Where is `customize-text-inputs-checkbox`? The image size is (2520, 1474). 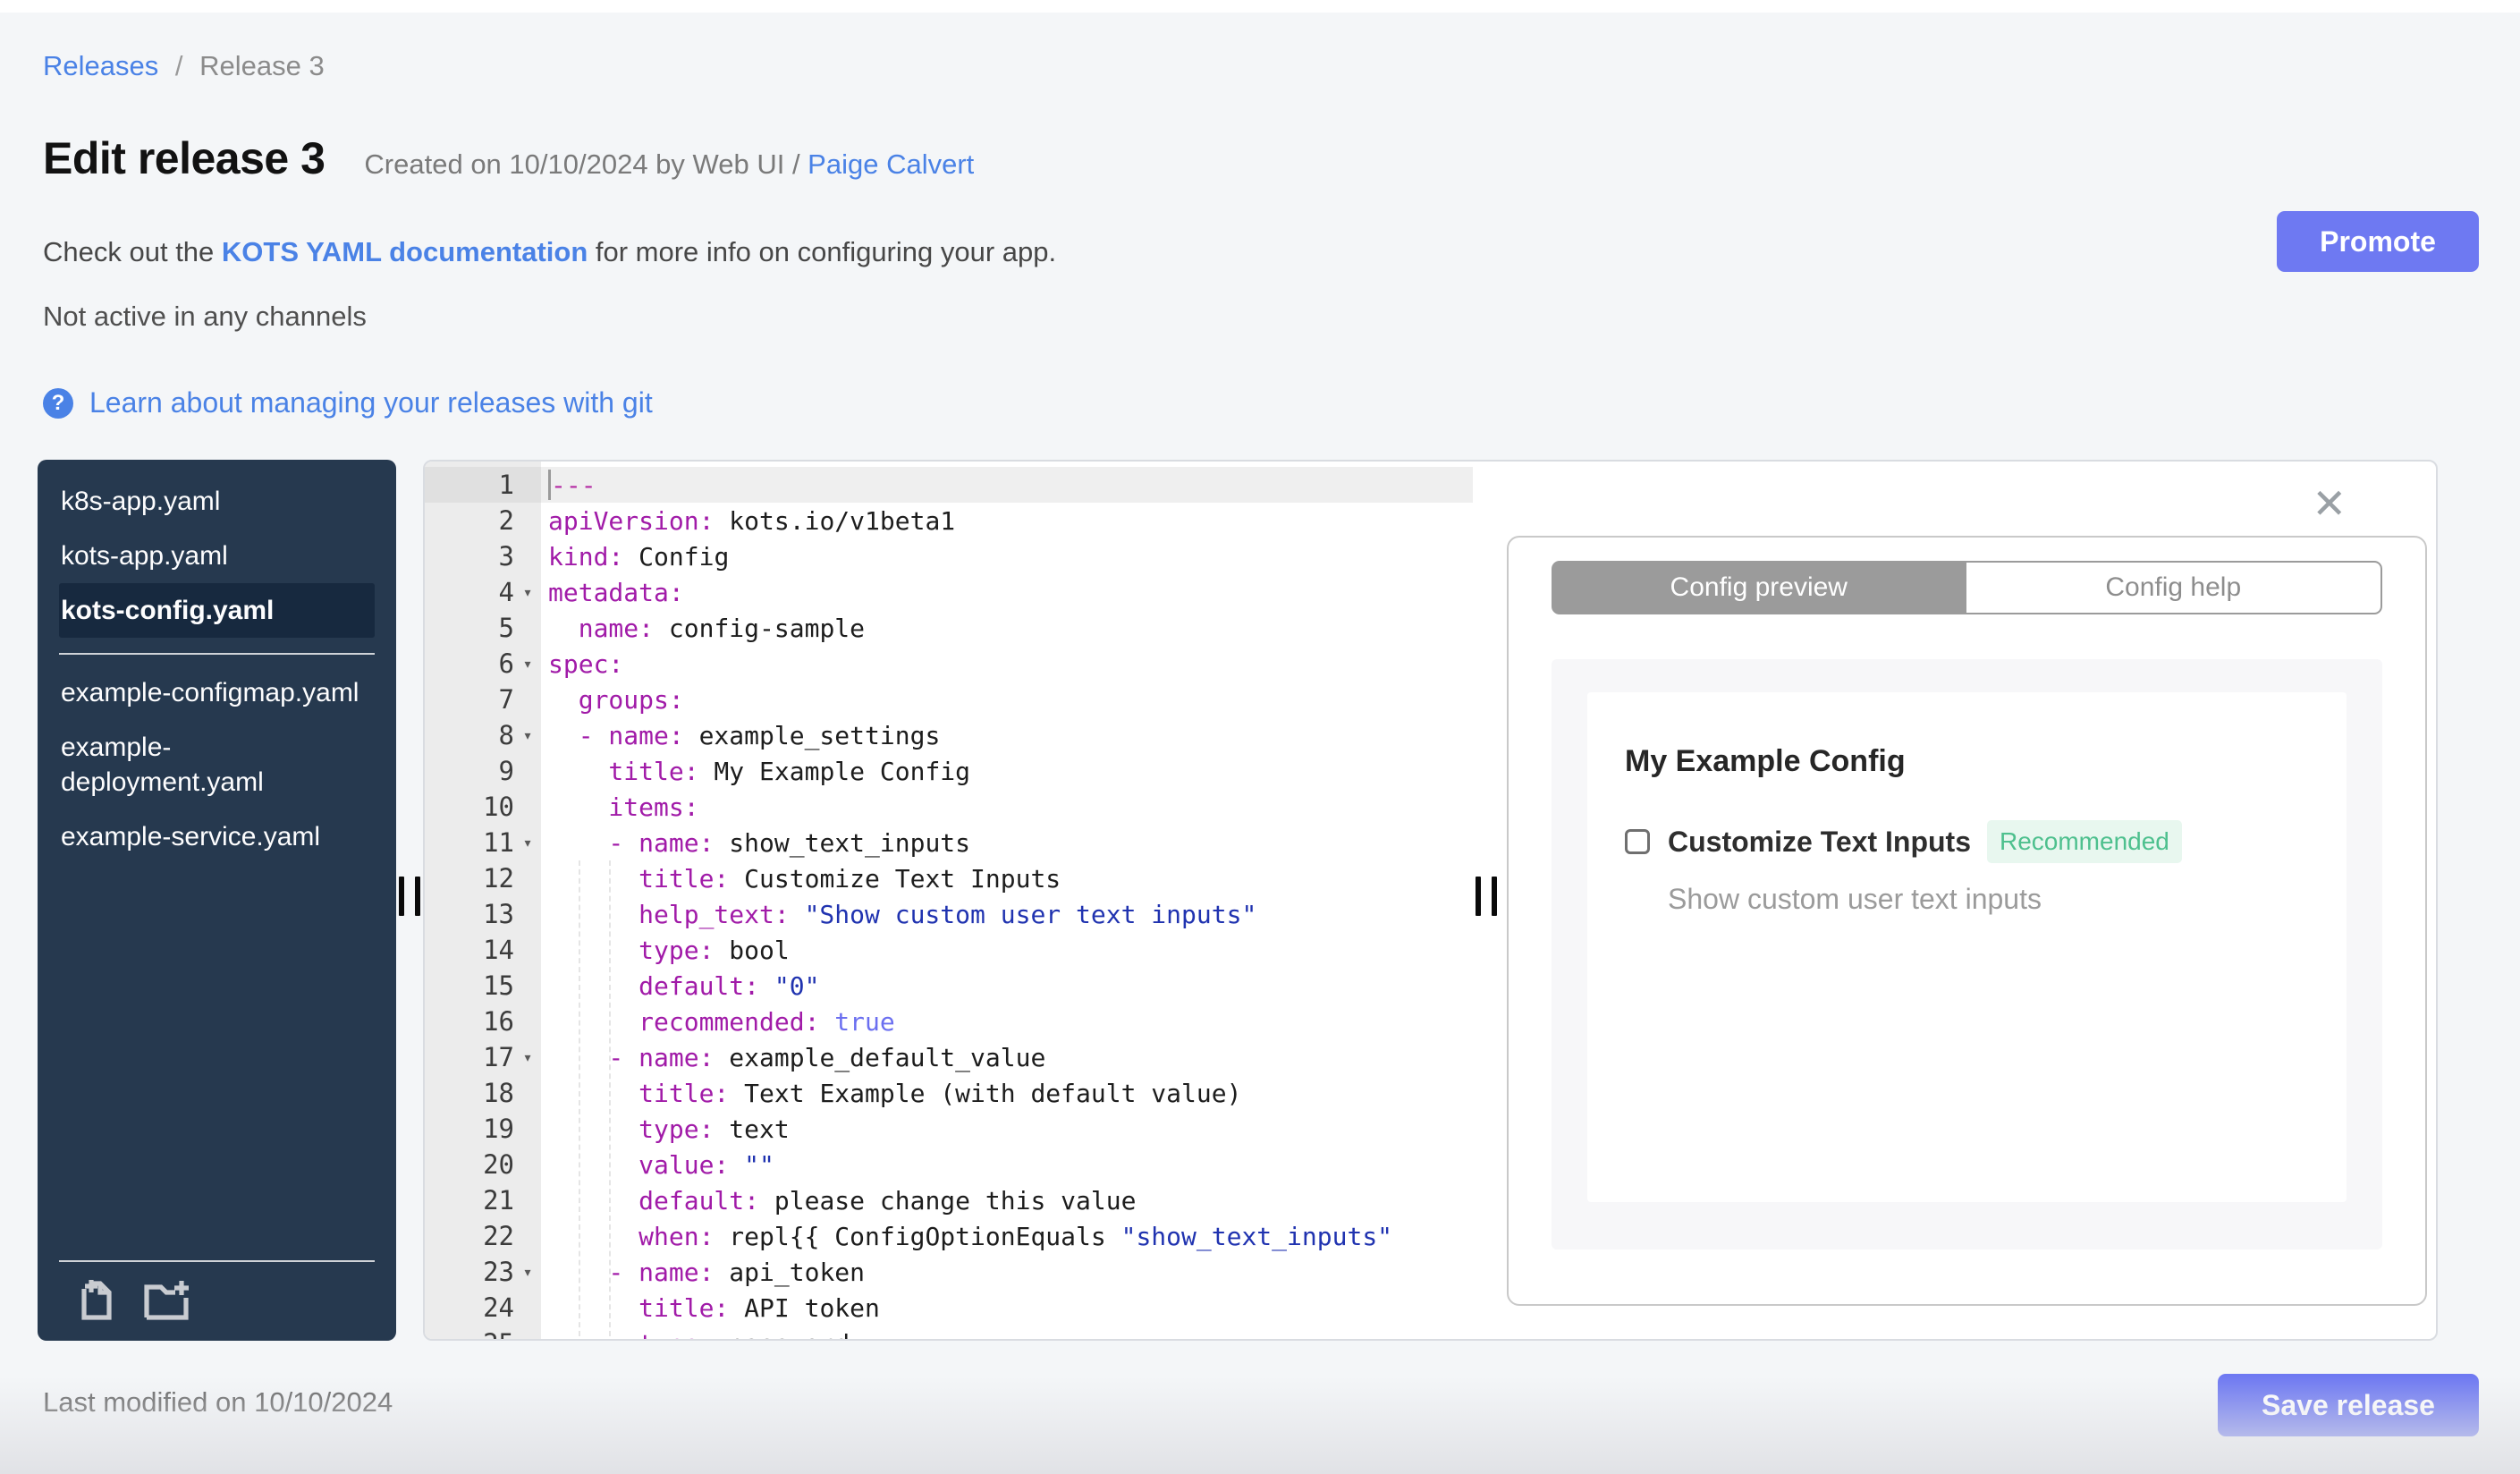
customize-text-inputs-checkbox is located at coordinates (1637, 841).